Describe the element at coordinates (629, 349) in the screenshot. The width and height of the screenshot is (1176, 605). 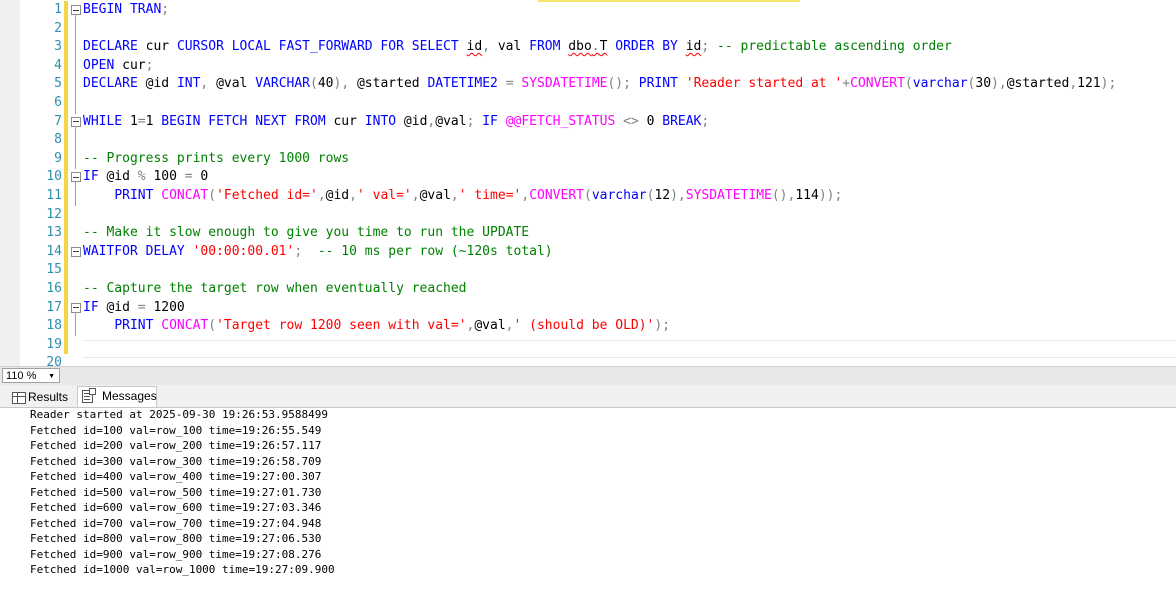
I see `current-line-highlight` at that location.